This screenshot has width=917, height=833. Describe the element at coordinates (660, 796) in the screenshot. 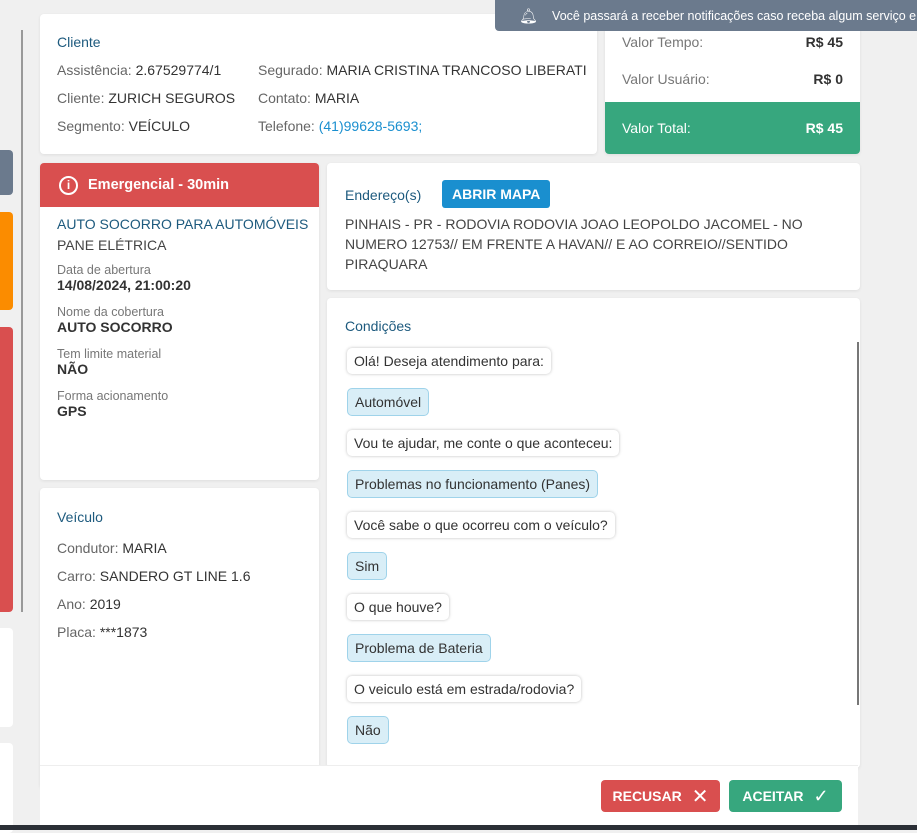

I see `recusar-button: RECUSAR ✕` at that location.